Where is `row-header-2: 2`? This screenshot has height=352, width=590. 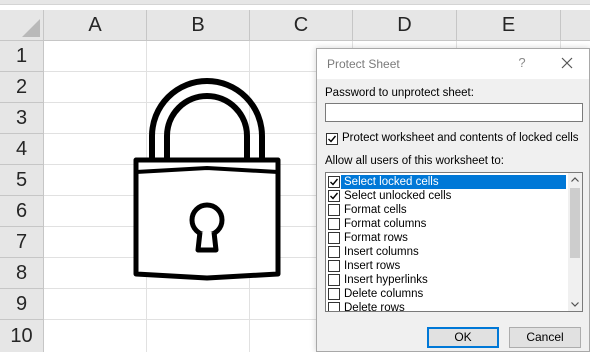 row-header-2: 2 is located at coordinates (22, 87).